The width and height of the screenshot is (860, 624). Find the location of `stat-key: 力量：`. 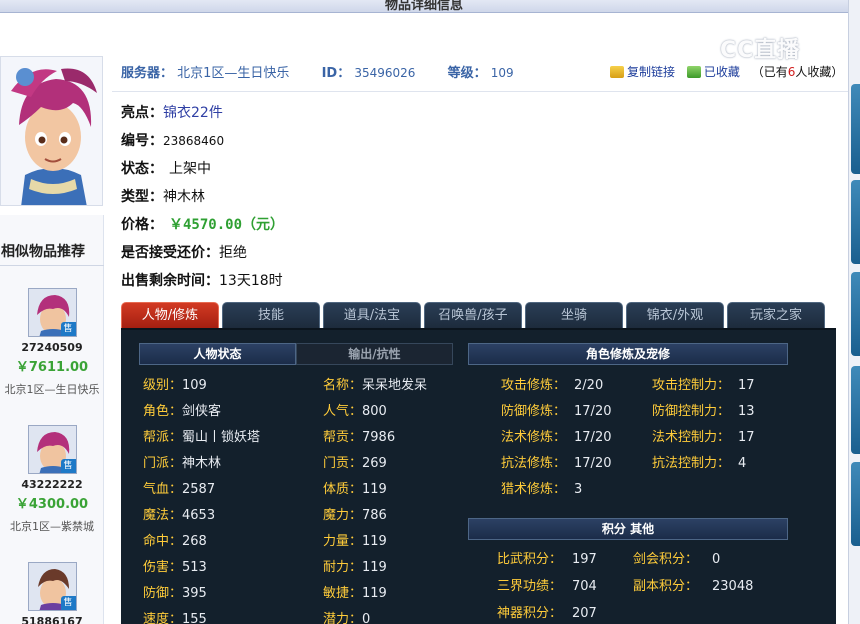

stat-key: 力量： is located at coordinates (343, 541).